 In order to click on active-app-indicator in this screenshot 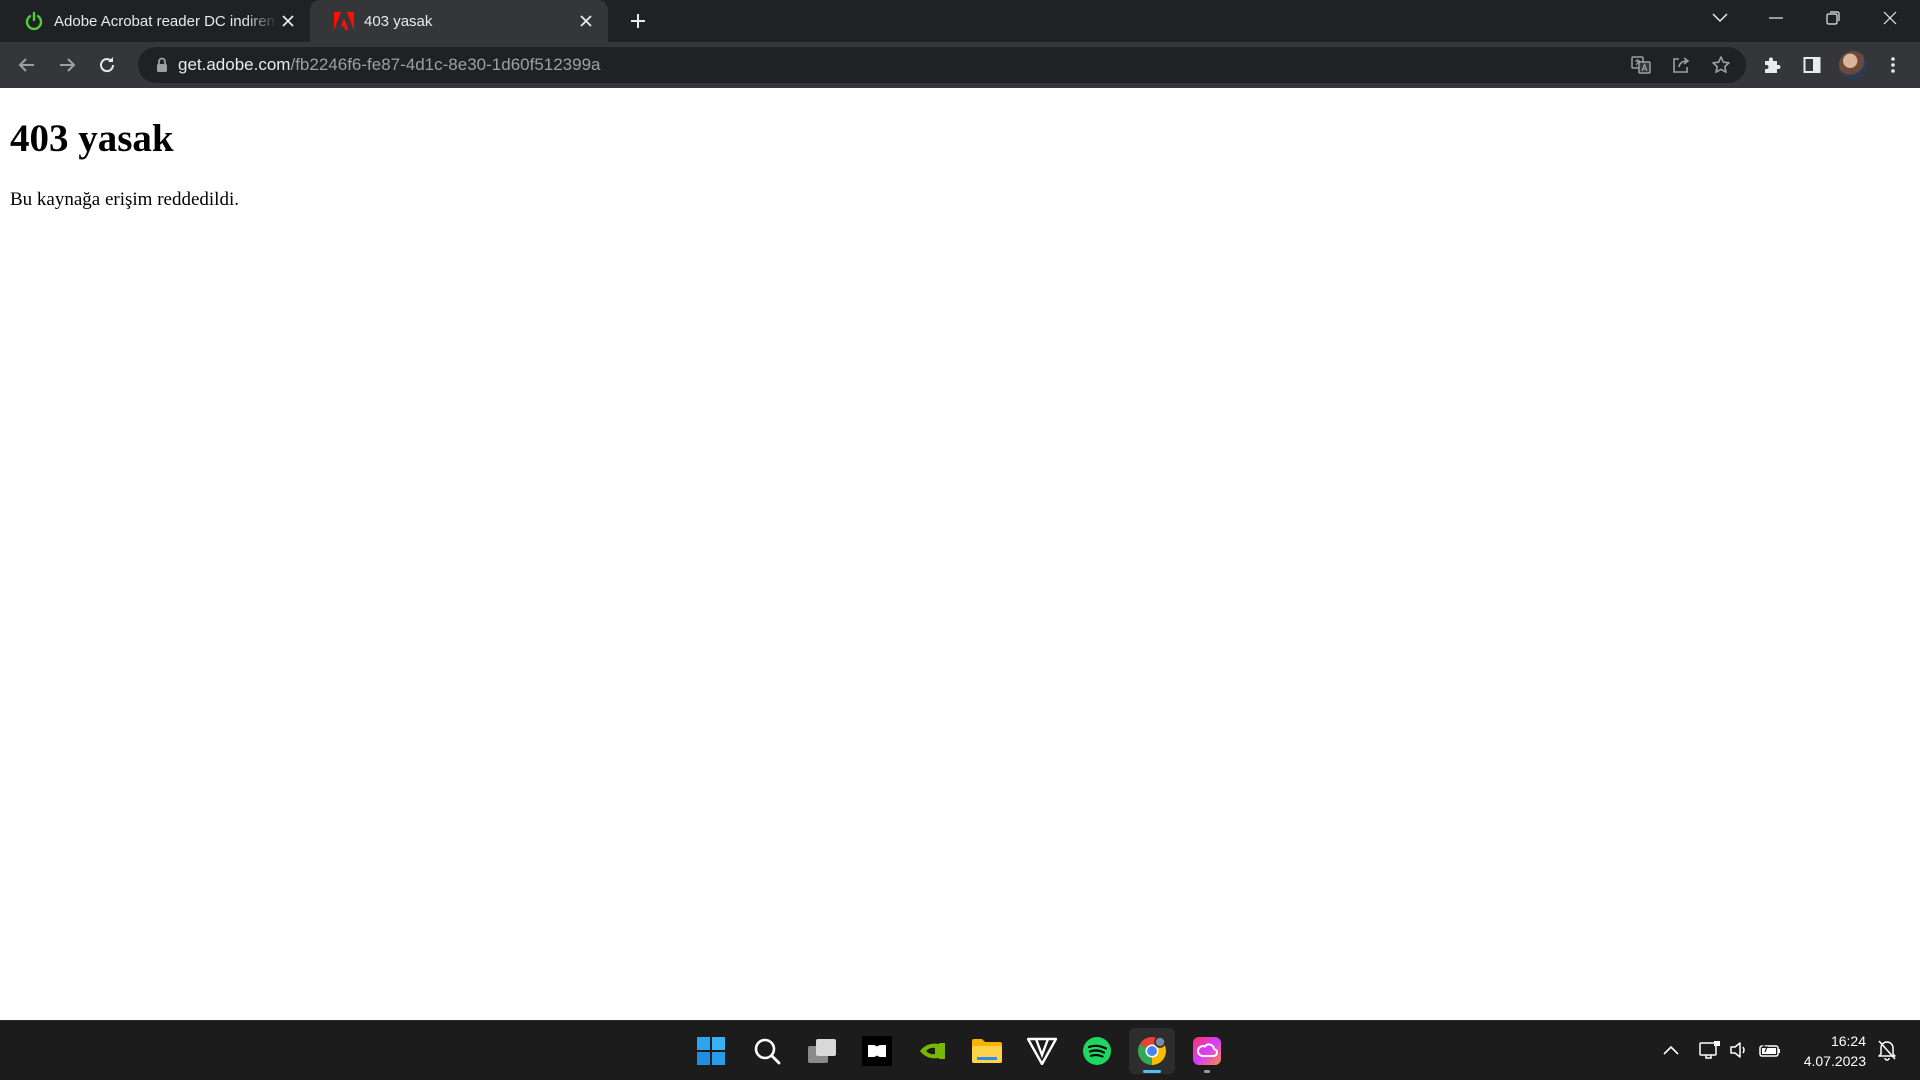, I will do `click(1152, 1071)`.